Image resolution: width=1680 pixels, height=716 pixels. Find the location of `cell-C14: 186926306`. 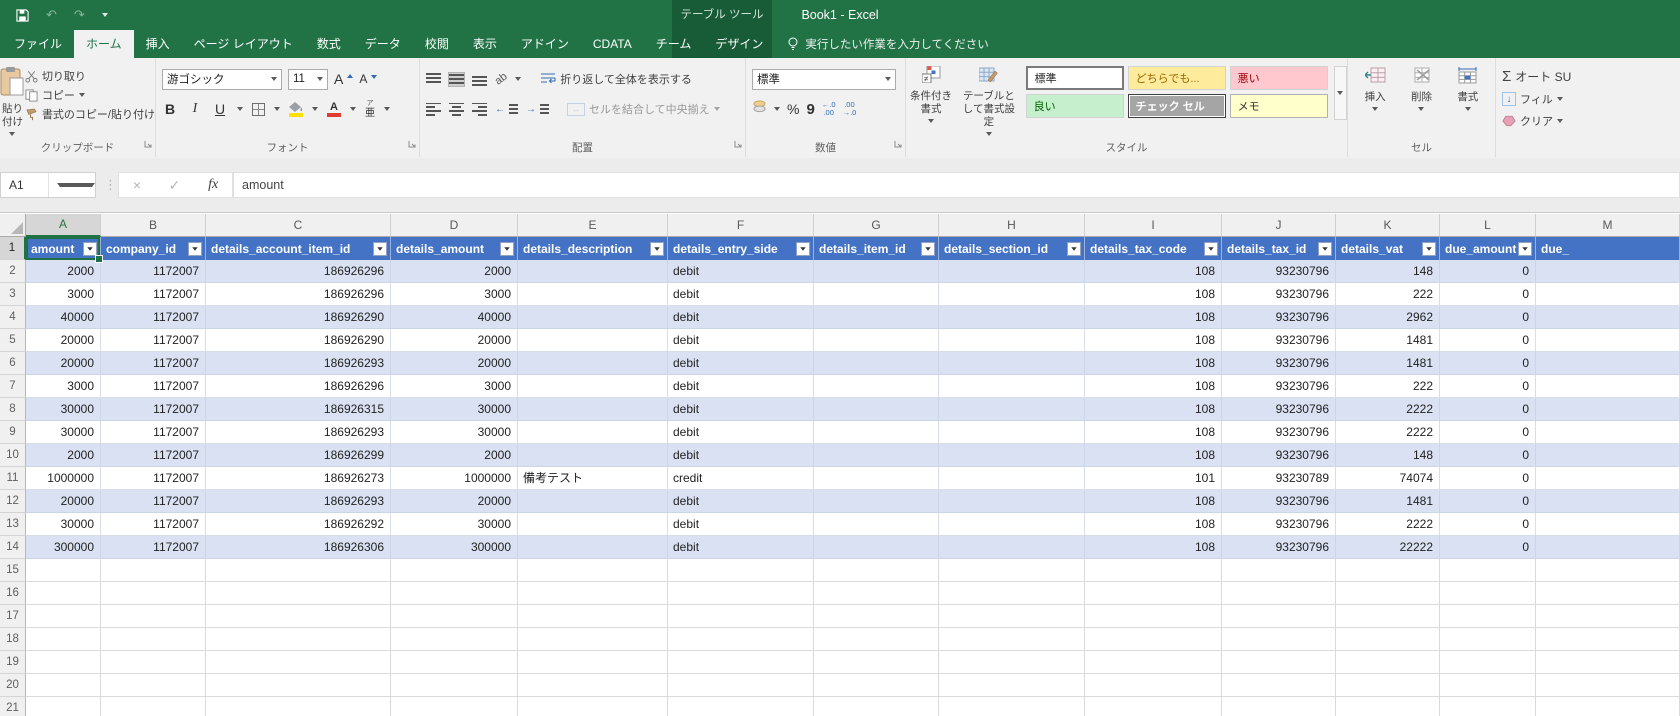

cell-C14: 186926306 is located at coordinates (298, 547).